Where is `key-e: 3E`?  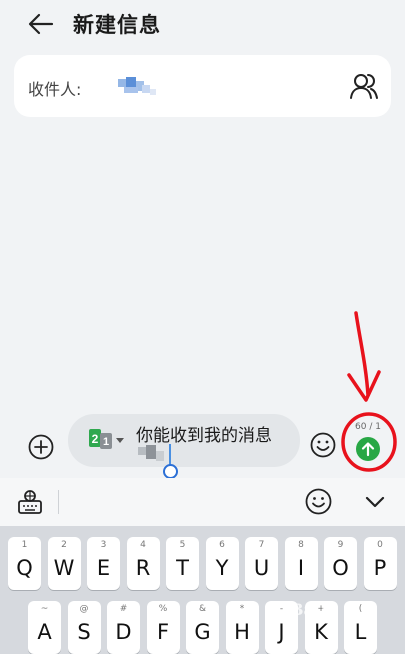 key-e: 3E is located at coordinates (103, 563).